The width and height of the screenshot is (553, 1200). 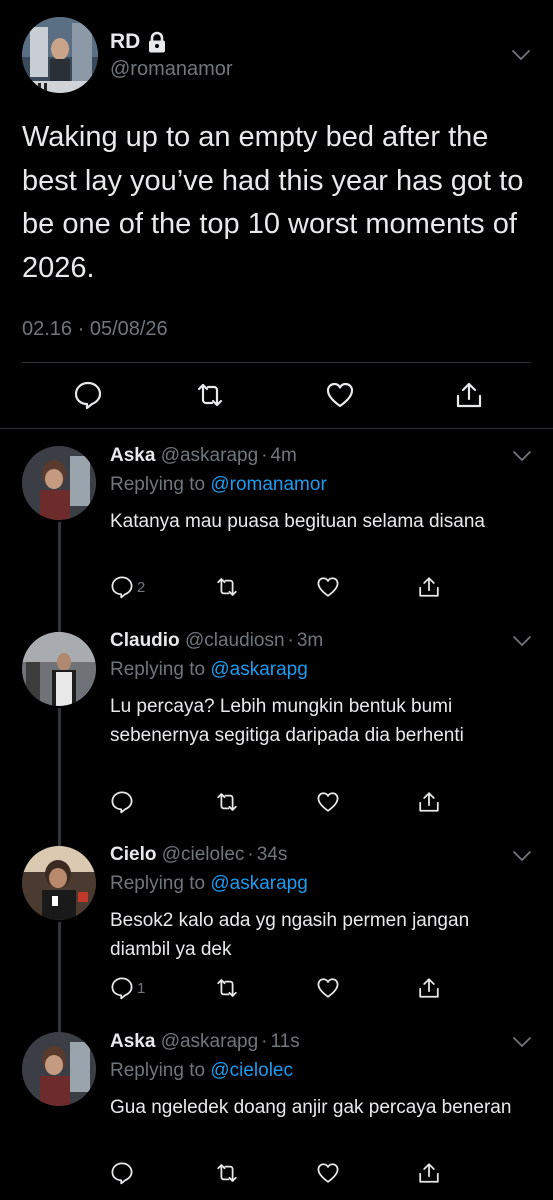 What do you see at coordinates (276, 362) in the screenshot?
I see `main-divider` at bounding box center [276, 362].